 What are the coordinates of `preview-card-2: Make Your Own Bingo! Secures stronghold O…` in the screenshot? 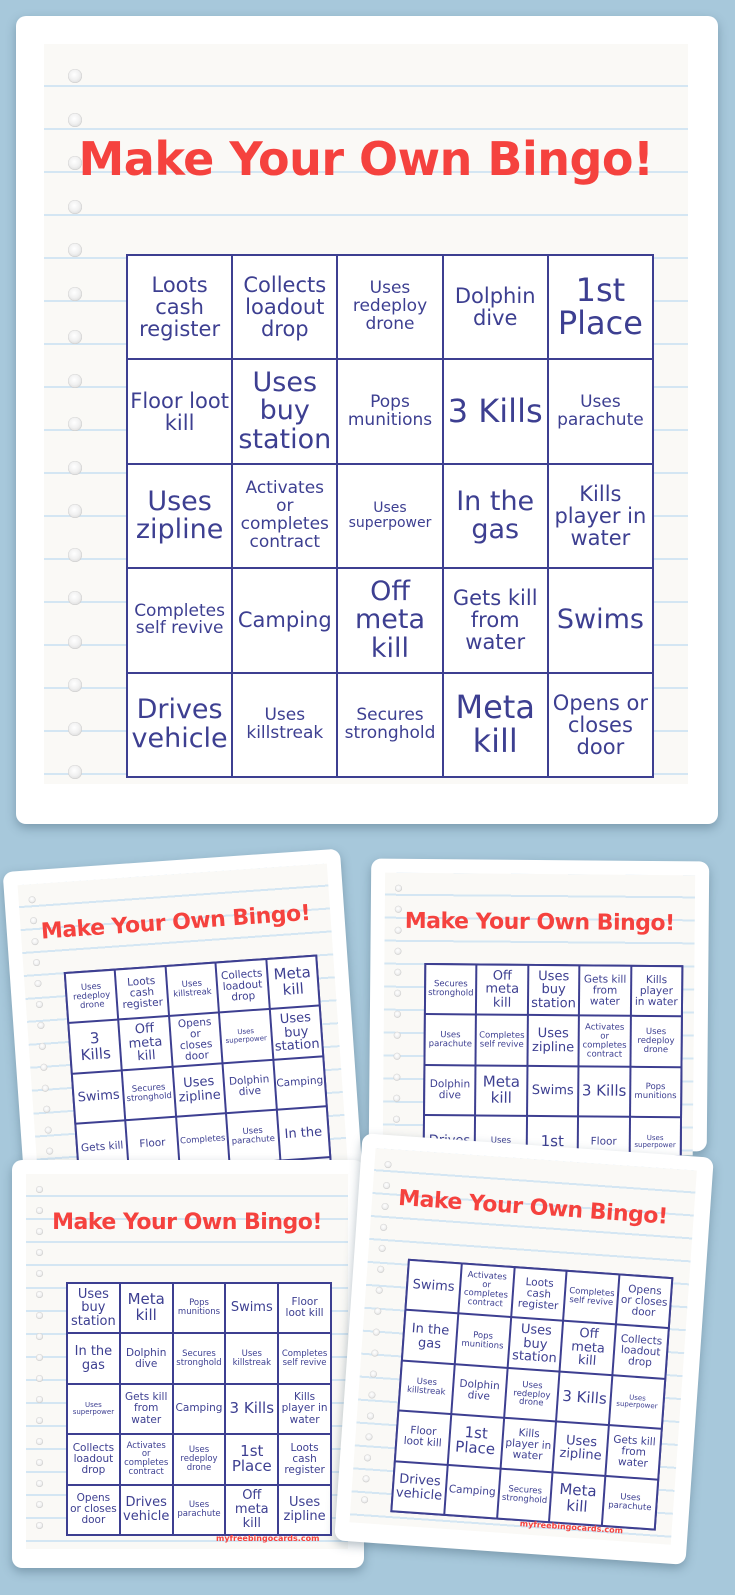 It's located at (539, 1007).